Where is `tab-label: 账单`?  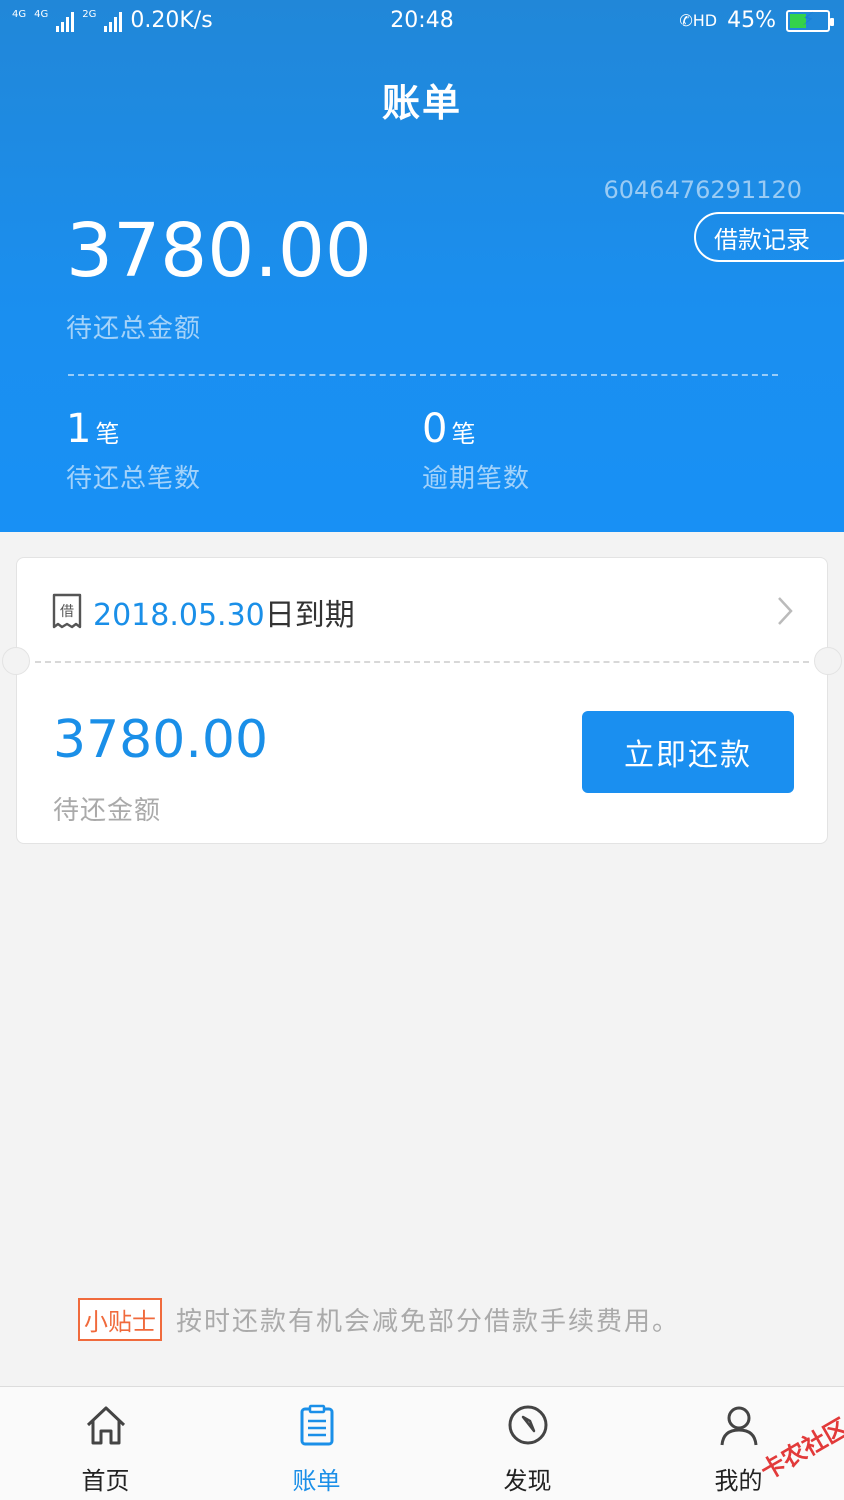 tab-label: 账单 is located at coordinates (316, 1481).